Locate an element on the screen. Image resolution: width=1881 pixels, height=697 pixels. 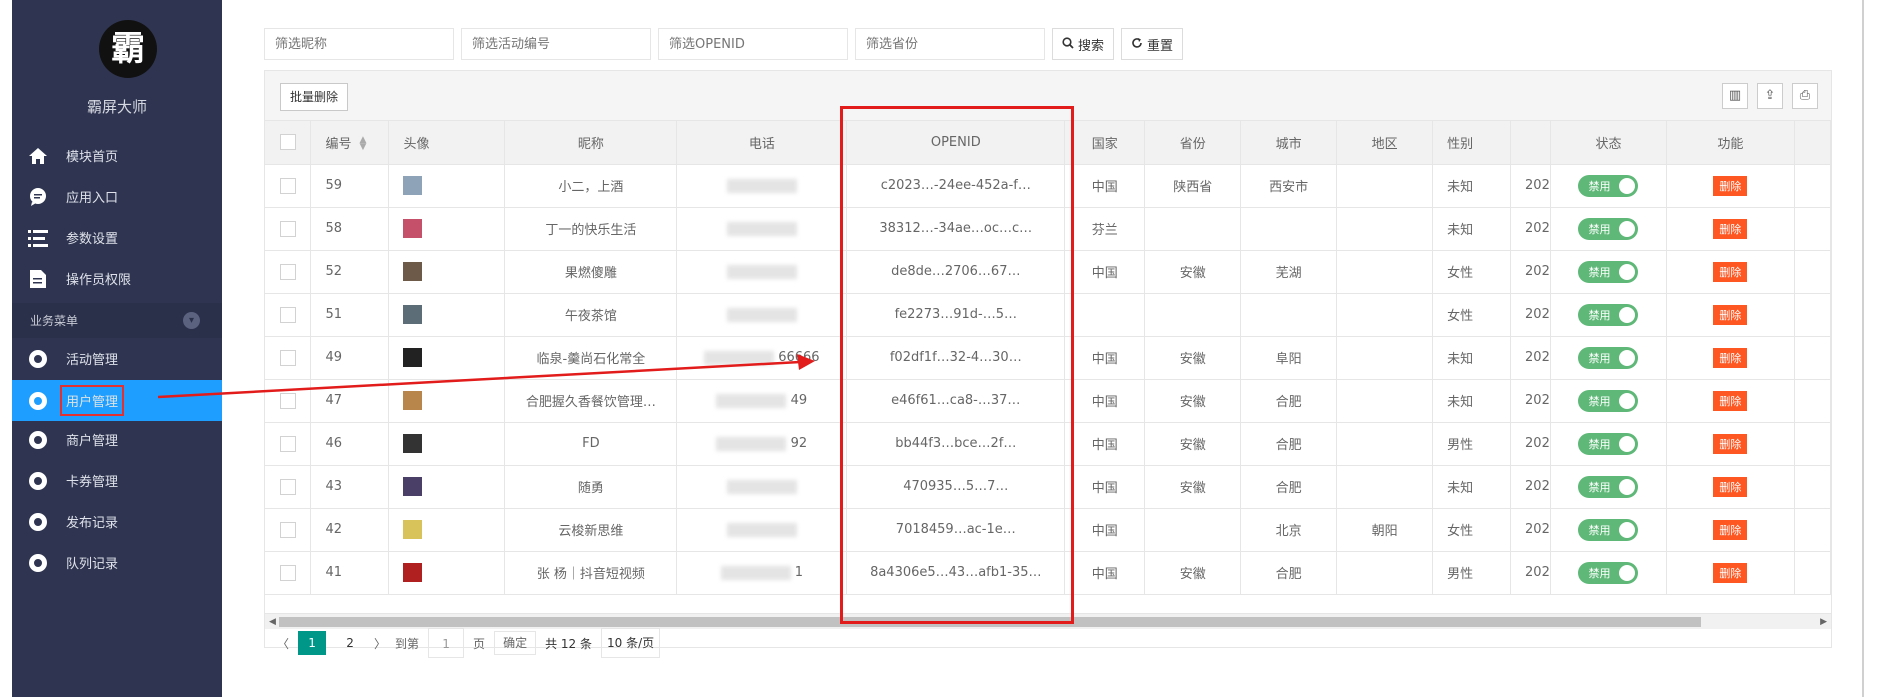
sidebar-item-operator-permissions: 操作员权限 is located at coordinates (117, 278).